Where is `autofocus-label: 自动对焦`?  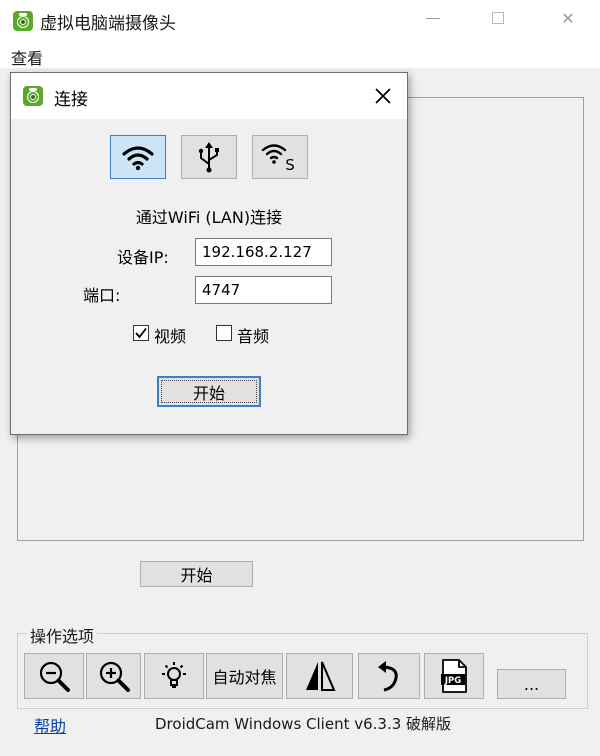 autofocus-label: 自动对焦 is located at coordinates (244, 677).